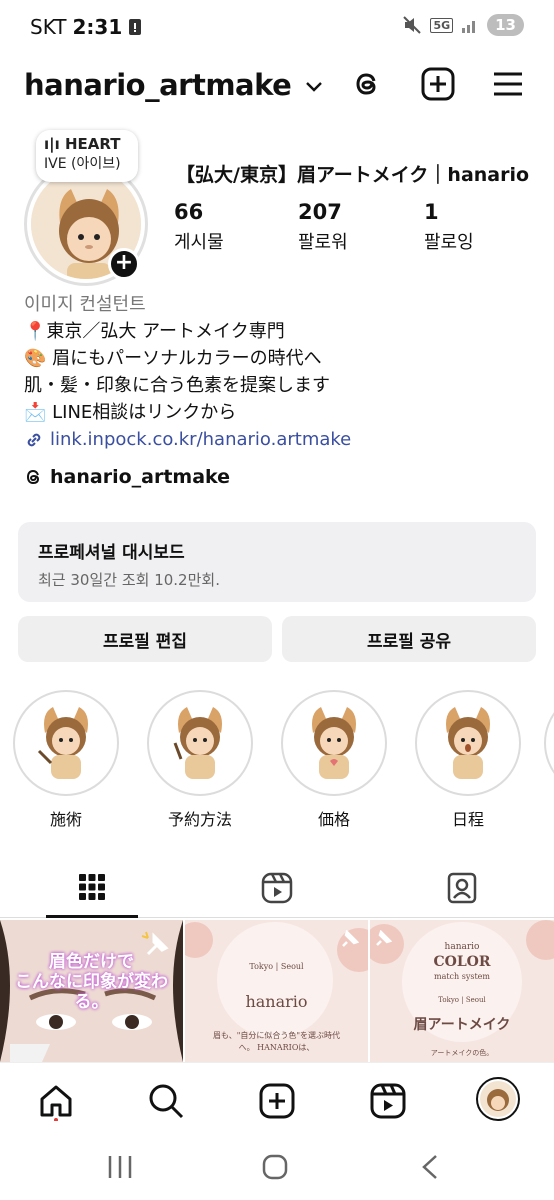 This screenshot has height=1200, width=554. What do you see at coordinates (145, 639) in the screenshot?
I see `edit-profile-button: 프로필 편집` at bounding box center [145, 639].